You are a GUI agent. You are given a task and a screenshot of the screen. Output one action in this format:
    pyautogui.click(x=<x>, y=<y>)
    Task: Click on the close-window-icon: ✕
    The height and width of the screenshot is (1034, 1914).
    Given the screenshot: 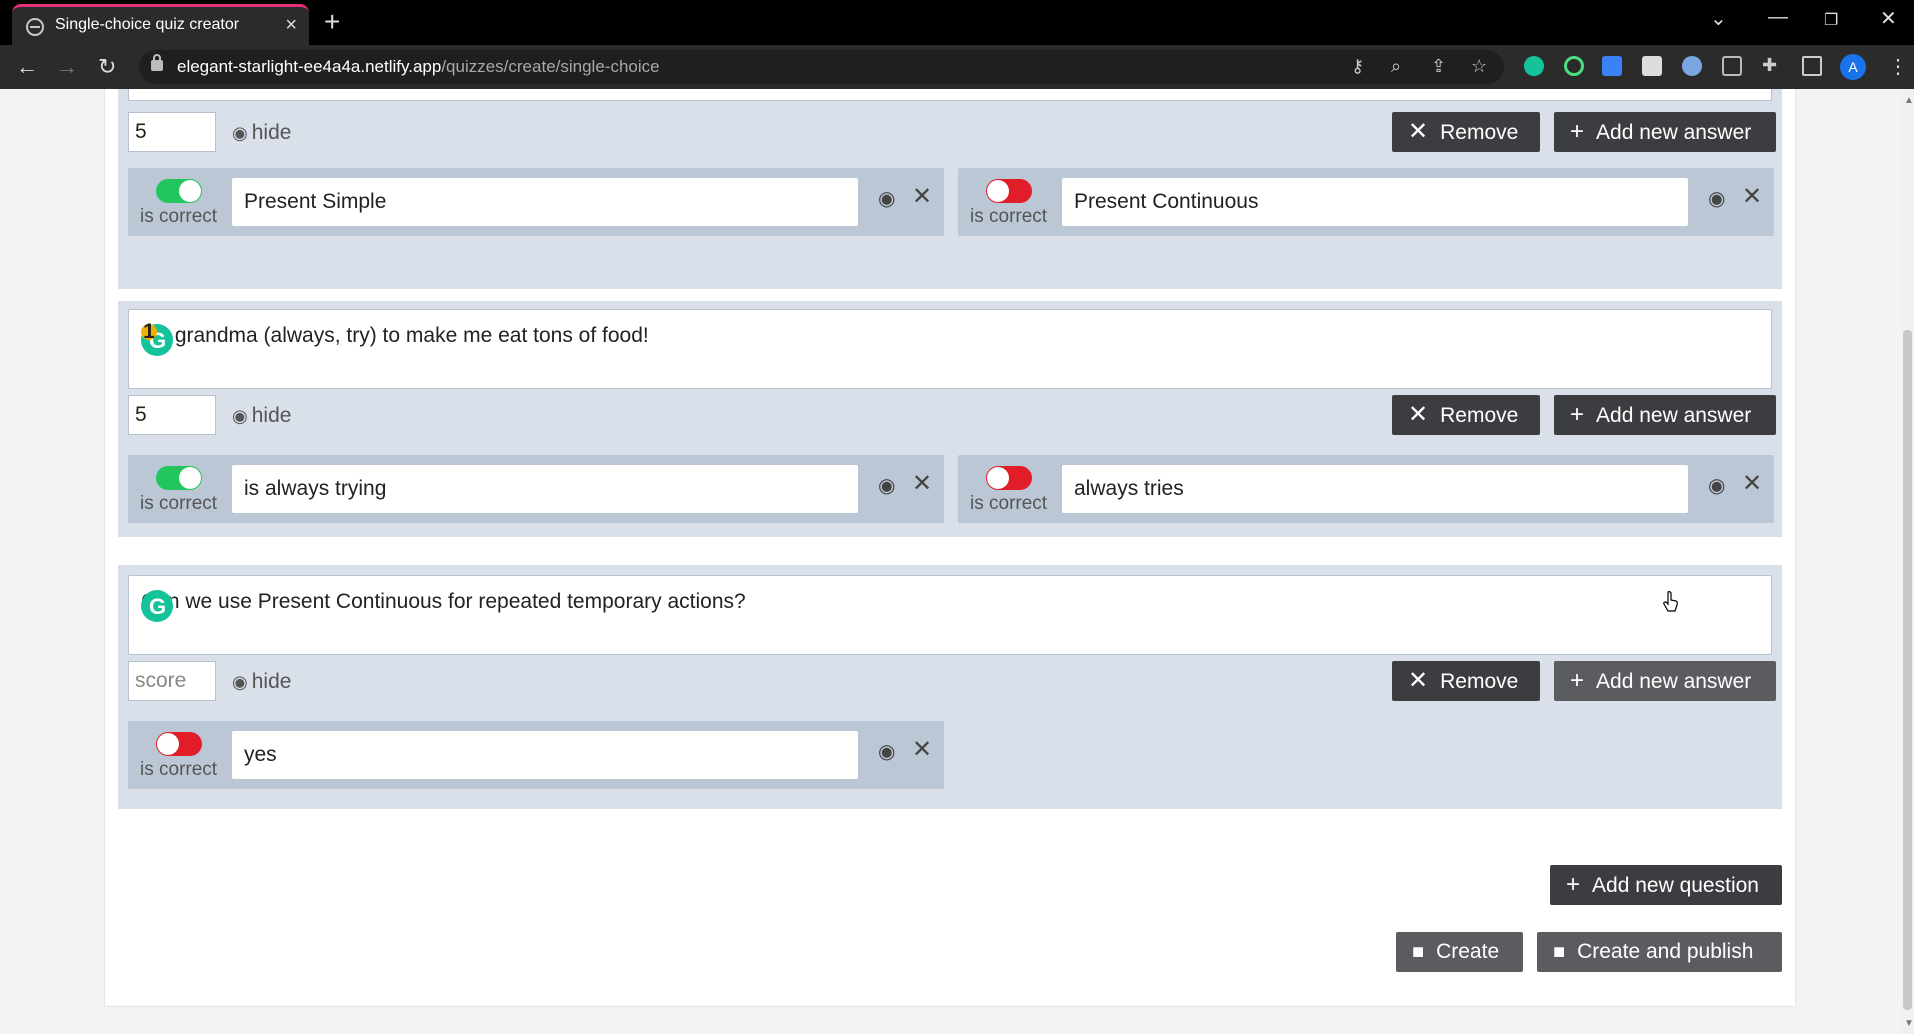 What is the action you would take?
    pyautogui.click(x=1888, y=18)
    